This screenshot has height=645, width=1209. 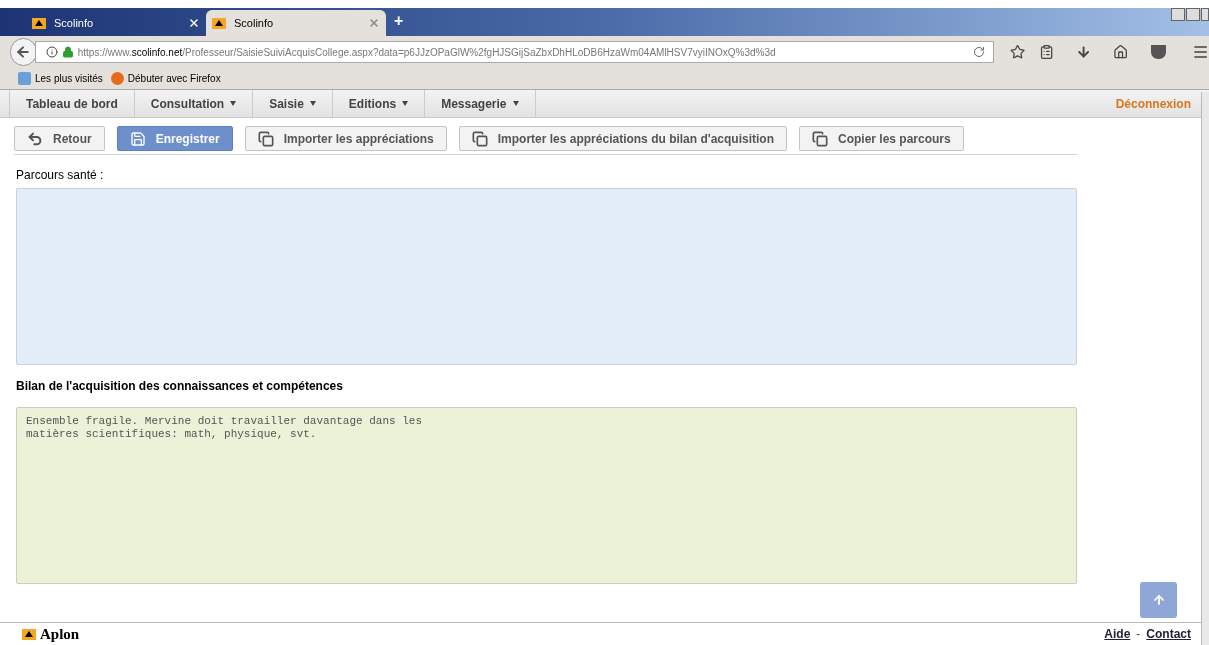 I want to click on toolbar-button: Importer les appréciations du bilan d'acquisition, so click(x=622, y=138).